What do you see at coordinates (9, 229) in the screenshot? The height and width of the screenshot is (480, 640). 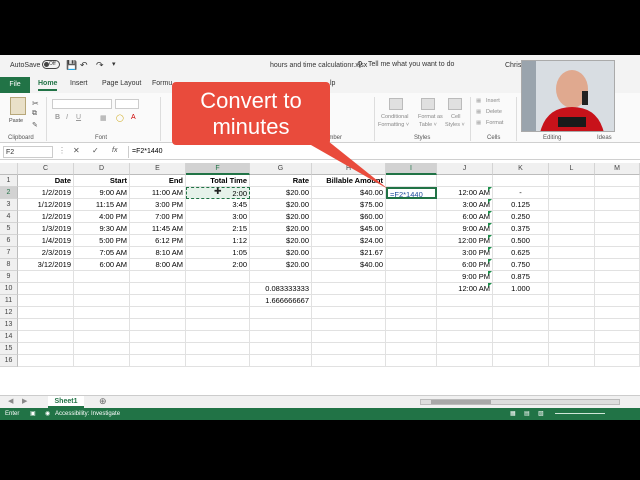 I see `row-header-5: 5` at bounding box center [9, 229].